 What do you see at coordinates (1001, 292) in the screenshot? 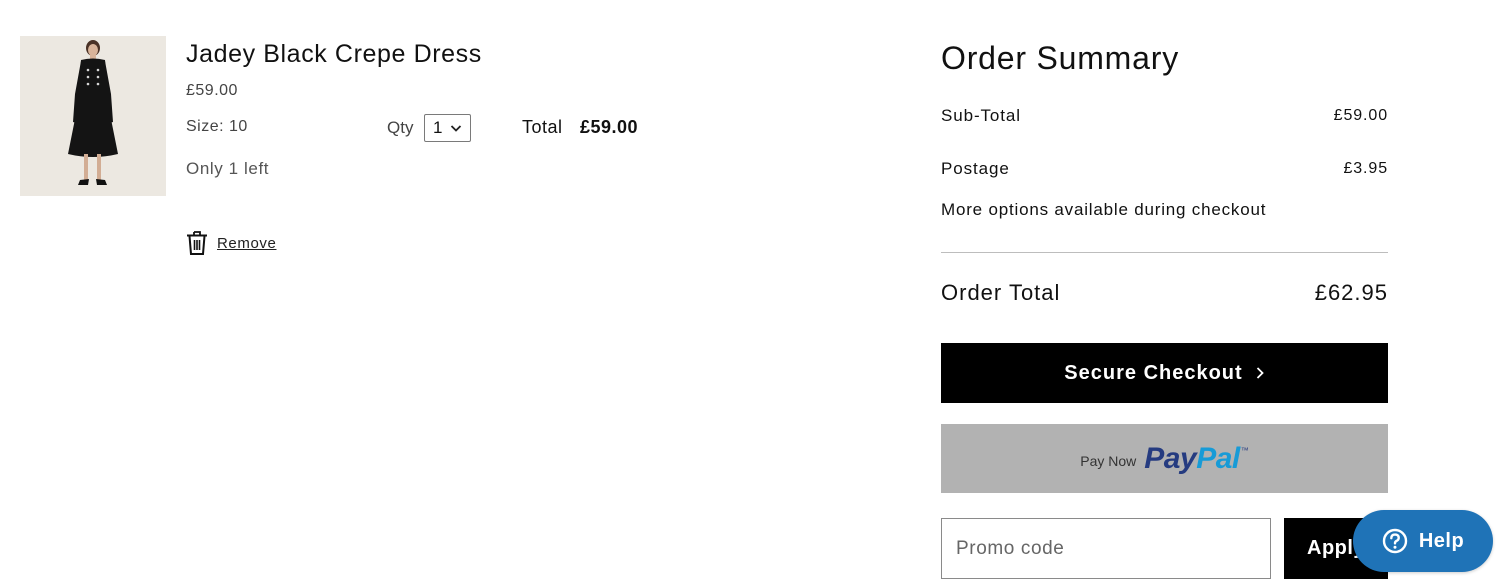
I see `order-total-label: Order Total` at bounding box center [1001, 292].